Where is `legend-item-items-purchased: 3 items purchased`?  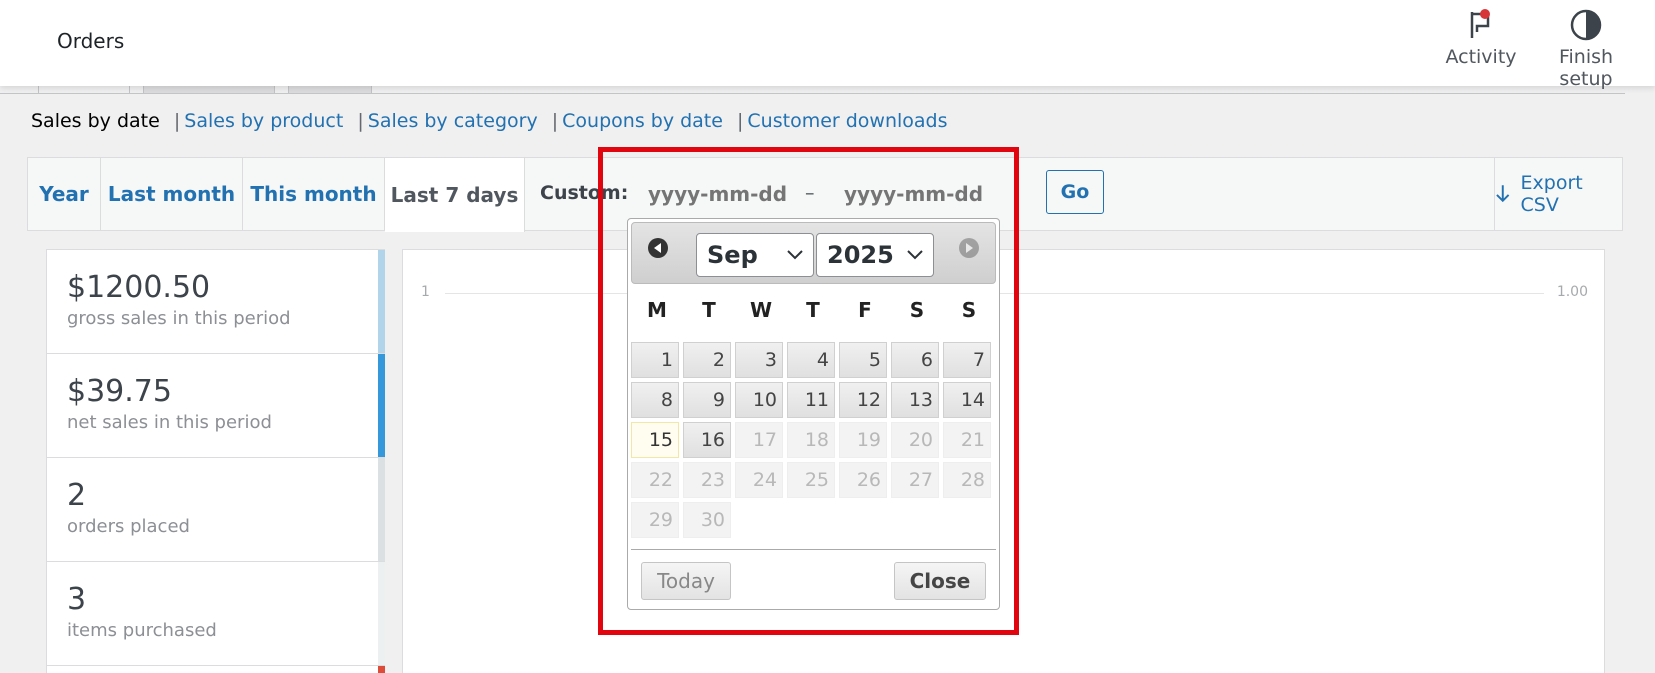
legend-item-items-purchased: 3 items purchased is located at coordinates (215, 613).